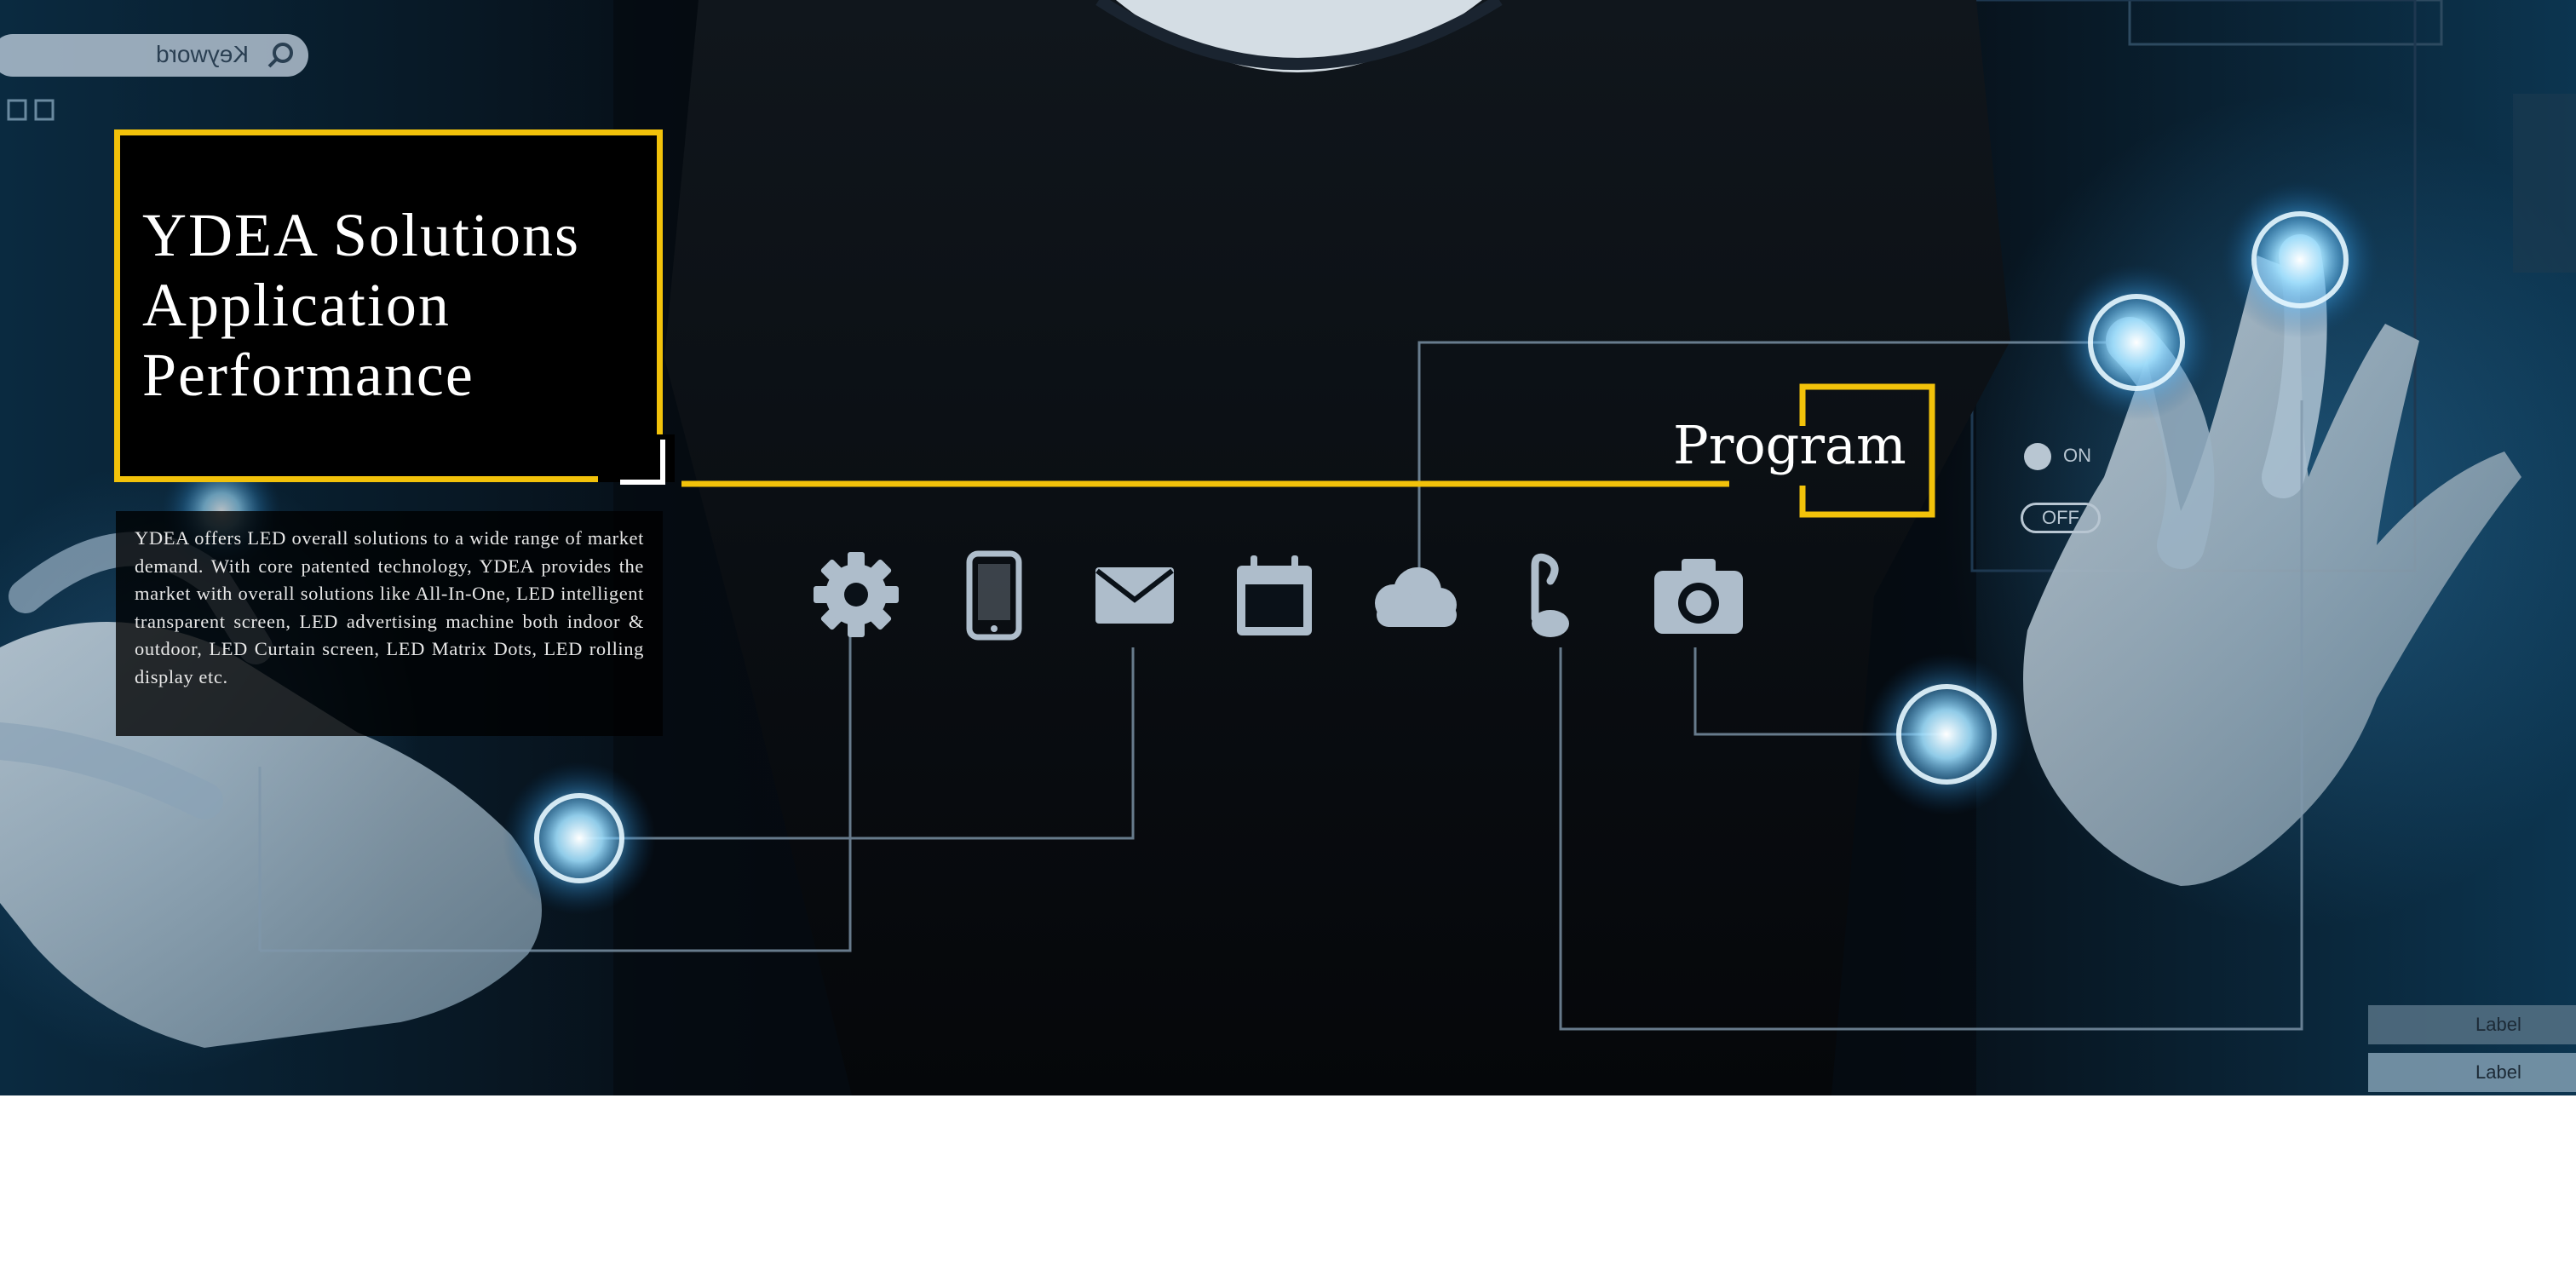  What do you see at coordinates (1288, 1192) in the screenshot?
I see `page-footer-space` at bounding box center [1288, 1192].